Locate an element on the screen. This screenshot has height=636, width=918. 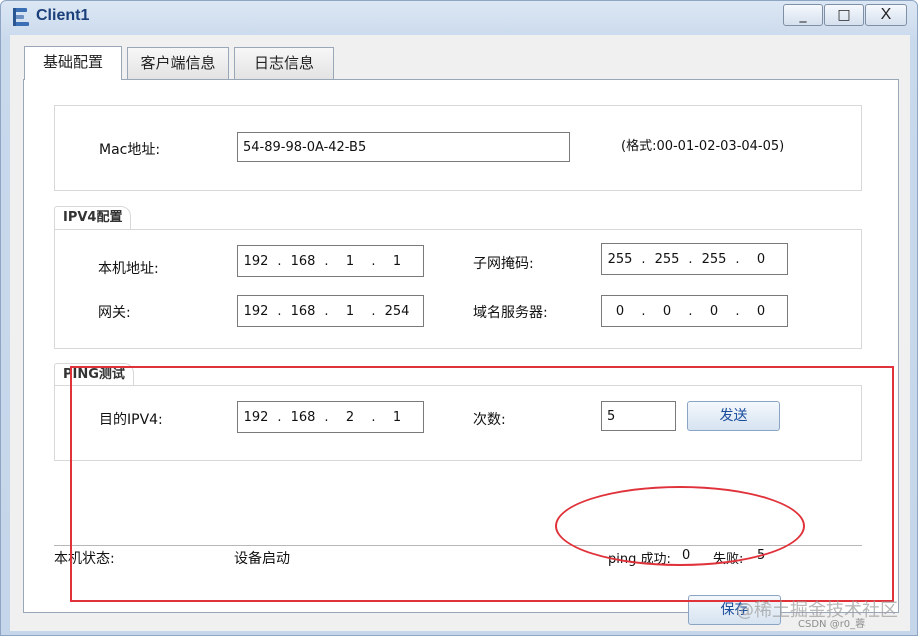
dest-ip-field: 192. 168. 2. 1 is located at coordinates (330, 417).